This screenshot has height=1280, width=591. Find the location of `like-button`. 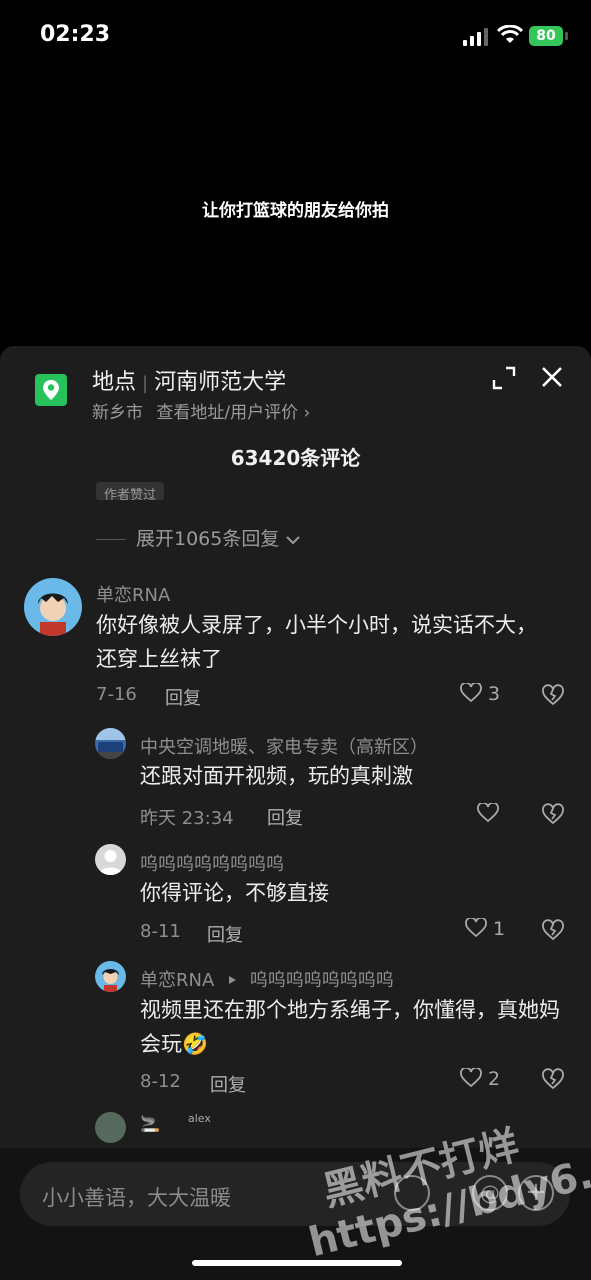

like-button is located at coordinates (488, 813).